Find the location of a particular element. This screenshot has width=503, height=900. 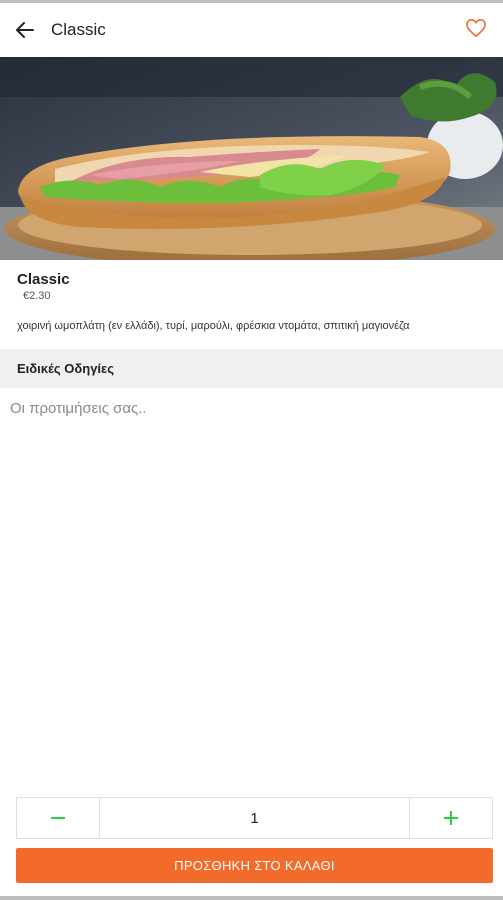

quantity-stepper: 1 is located at coordinates (254, 818).